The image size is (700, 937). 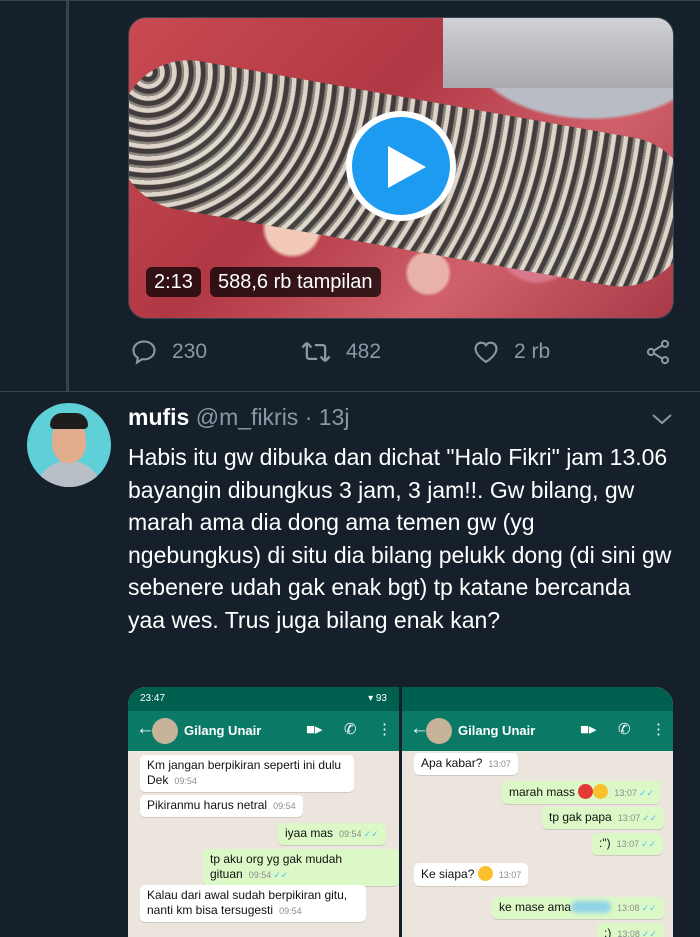 What do you see at coordinates (630, 930) in the screenshot?
I see `message-bubble: :) 13:08 ✓✓` at bounding box center [630, 930].